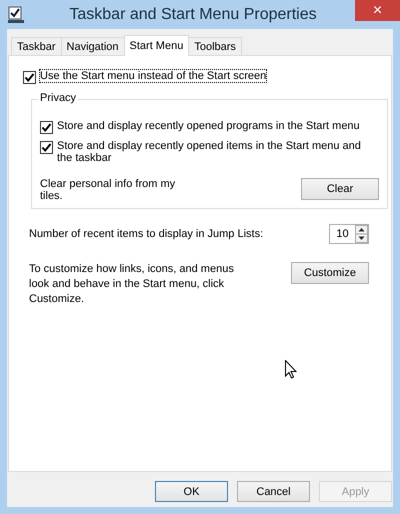 The height and width of the screenshot is (514, 400). I want to click on mouse-pointer-icon, so click(291, 369).